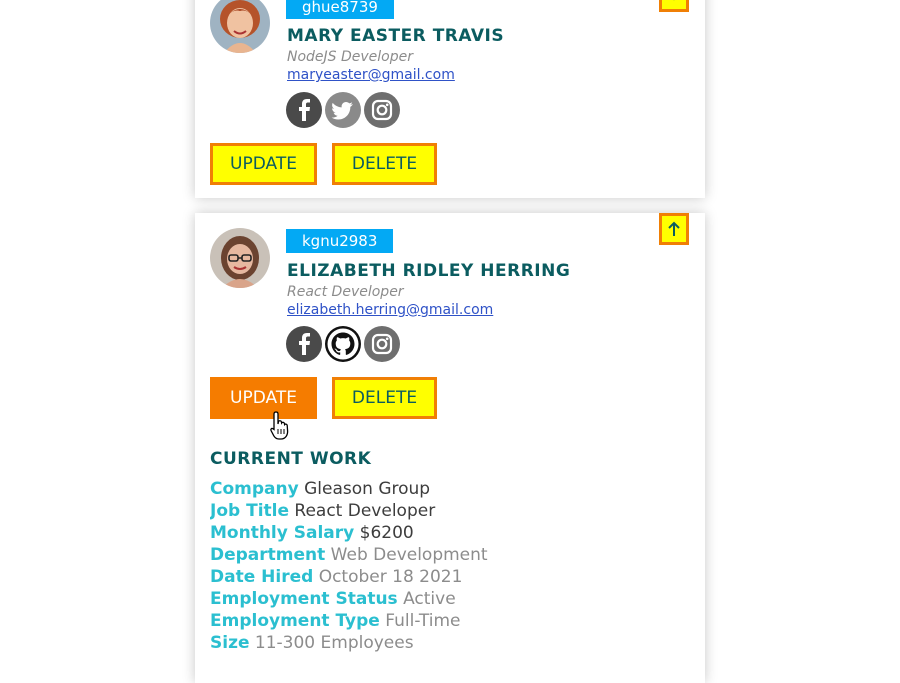 Image resolution: width=900 pixels, height=683 pixels. Describe the element at coordinates (367, 489) in the screenshot. I see `work-value: Gleason Group` at that location.